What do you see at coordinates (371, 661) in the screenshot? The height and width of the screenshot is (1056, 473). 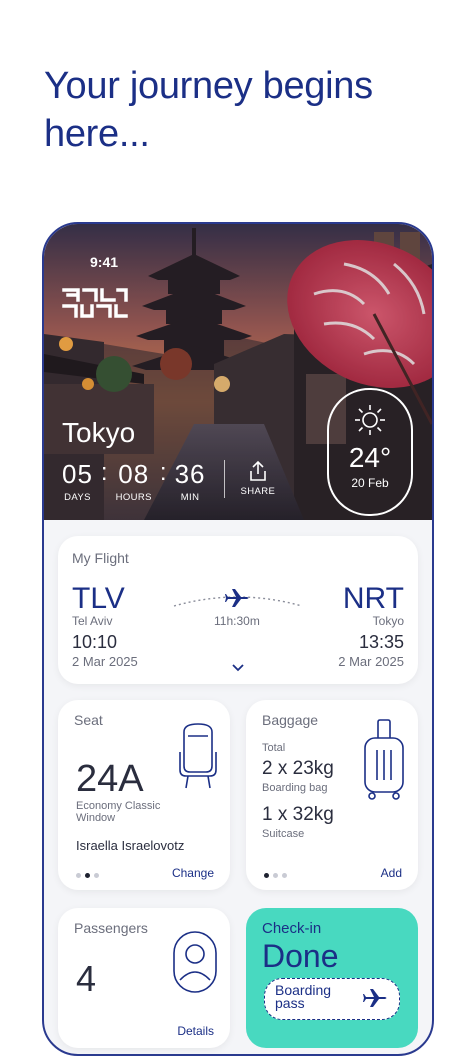 I see `arrival-date: 2 Mar 2025` at bounding box center [371, 661].